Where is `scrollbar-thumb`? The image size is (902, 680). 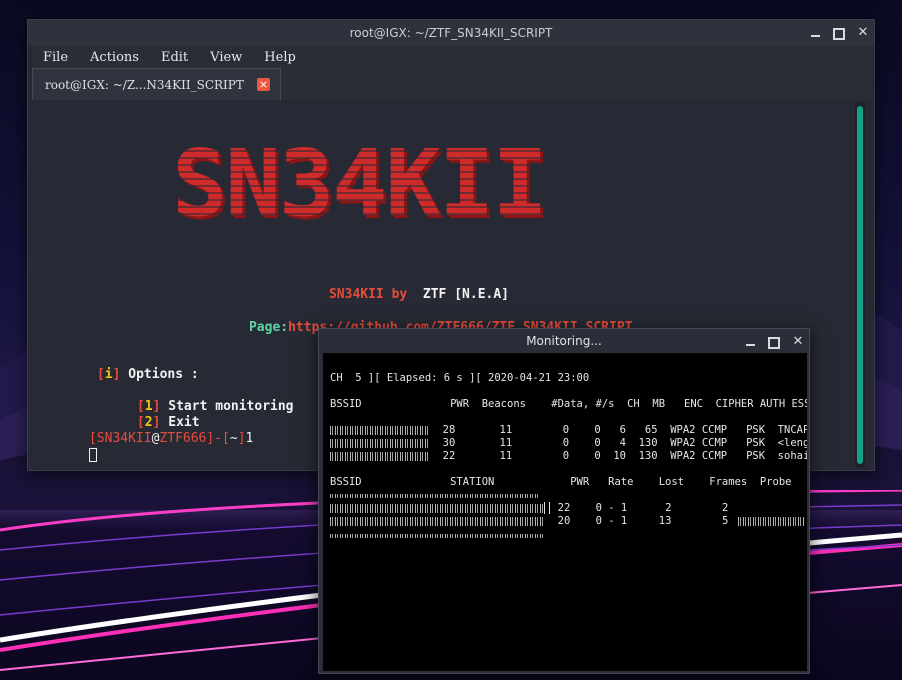 scrollbar-thumb is located at coordinates (860, 285).